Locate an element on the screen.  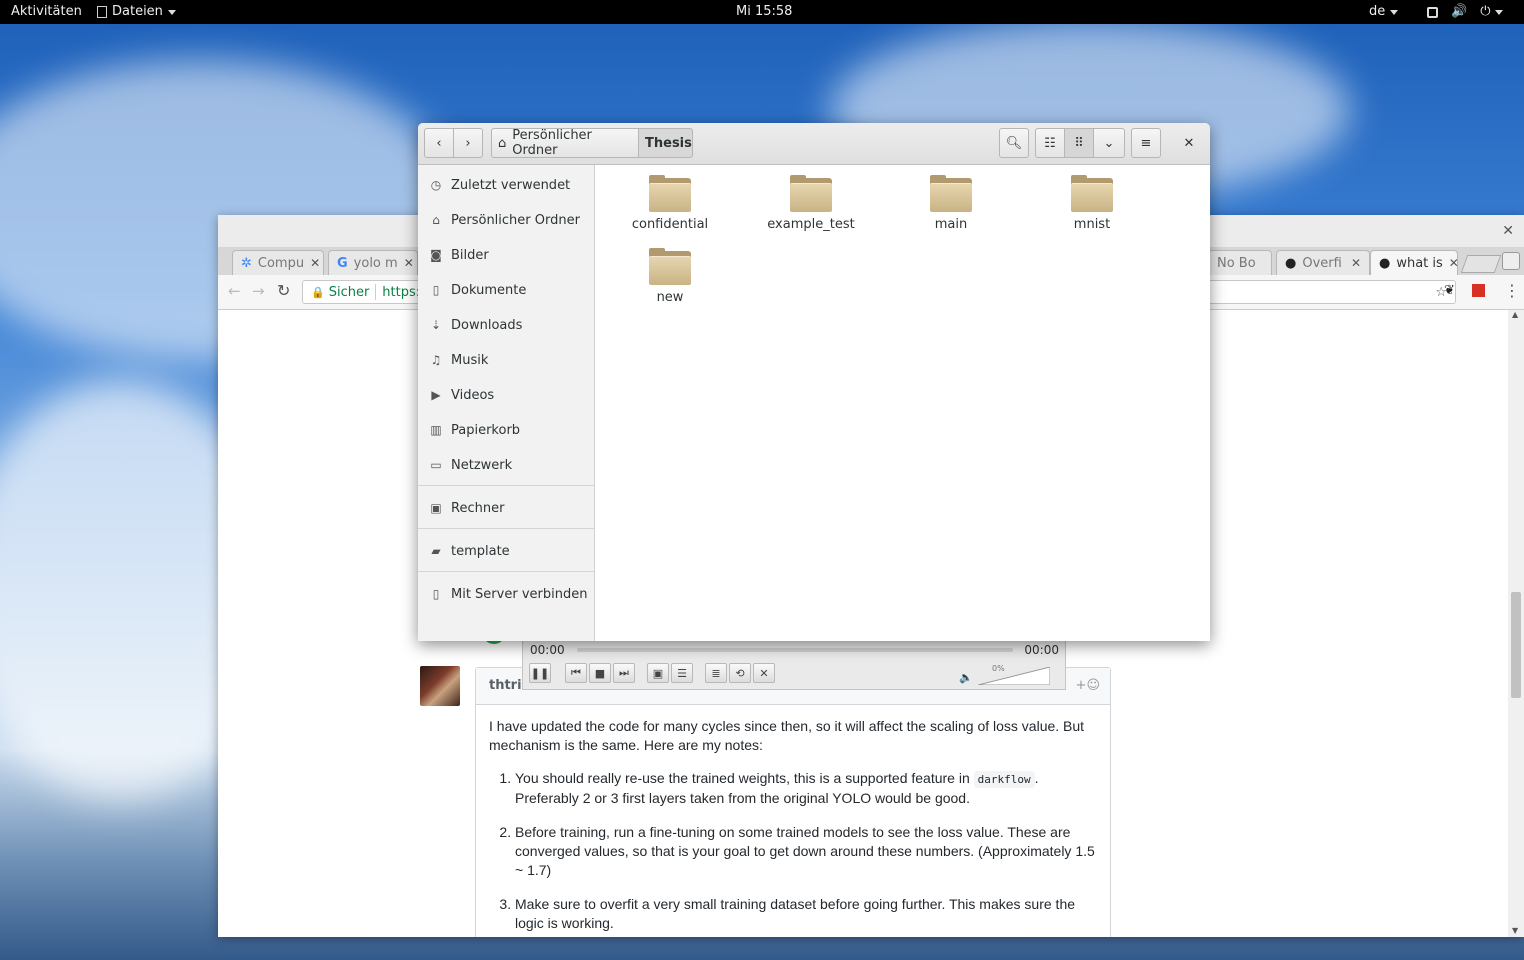
sidebar-item-template: ▰ template is located at coordinates (506, 551).